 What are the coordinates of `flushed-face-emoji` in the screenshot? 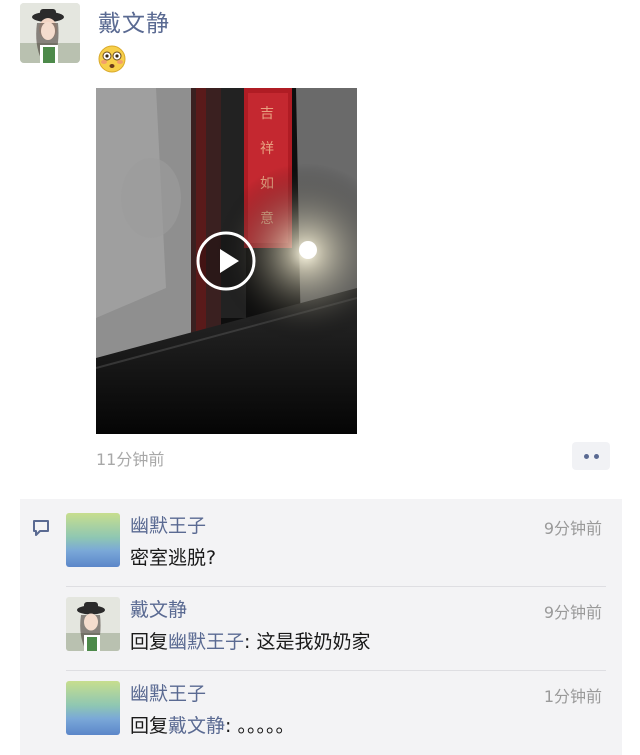 It's located at (112, 59).